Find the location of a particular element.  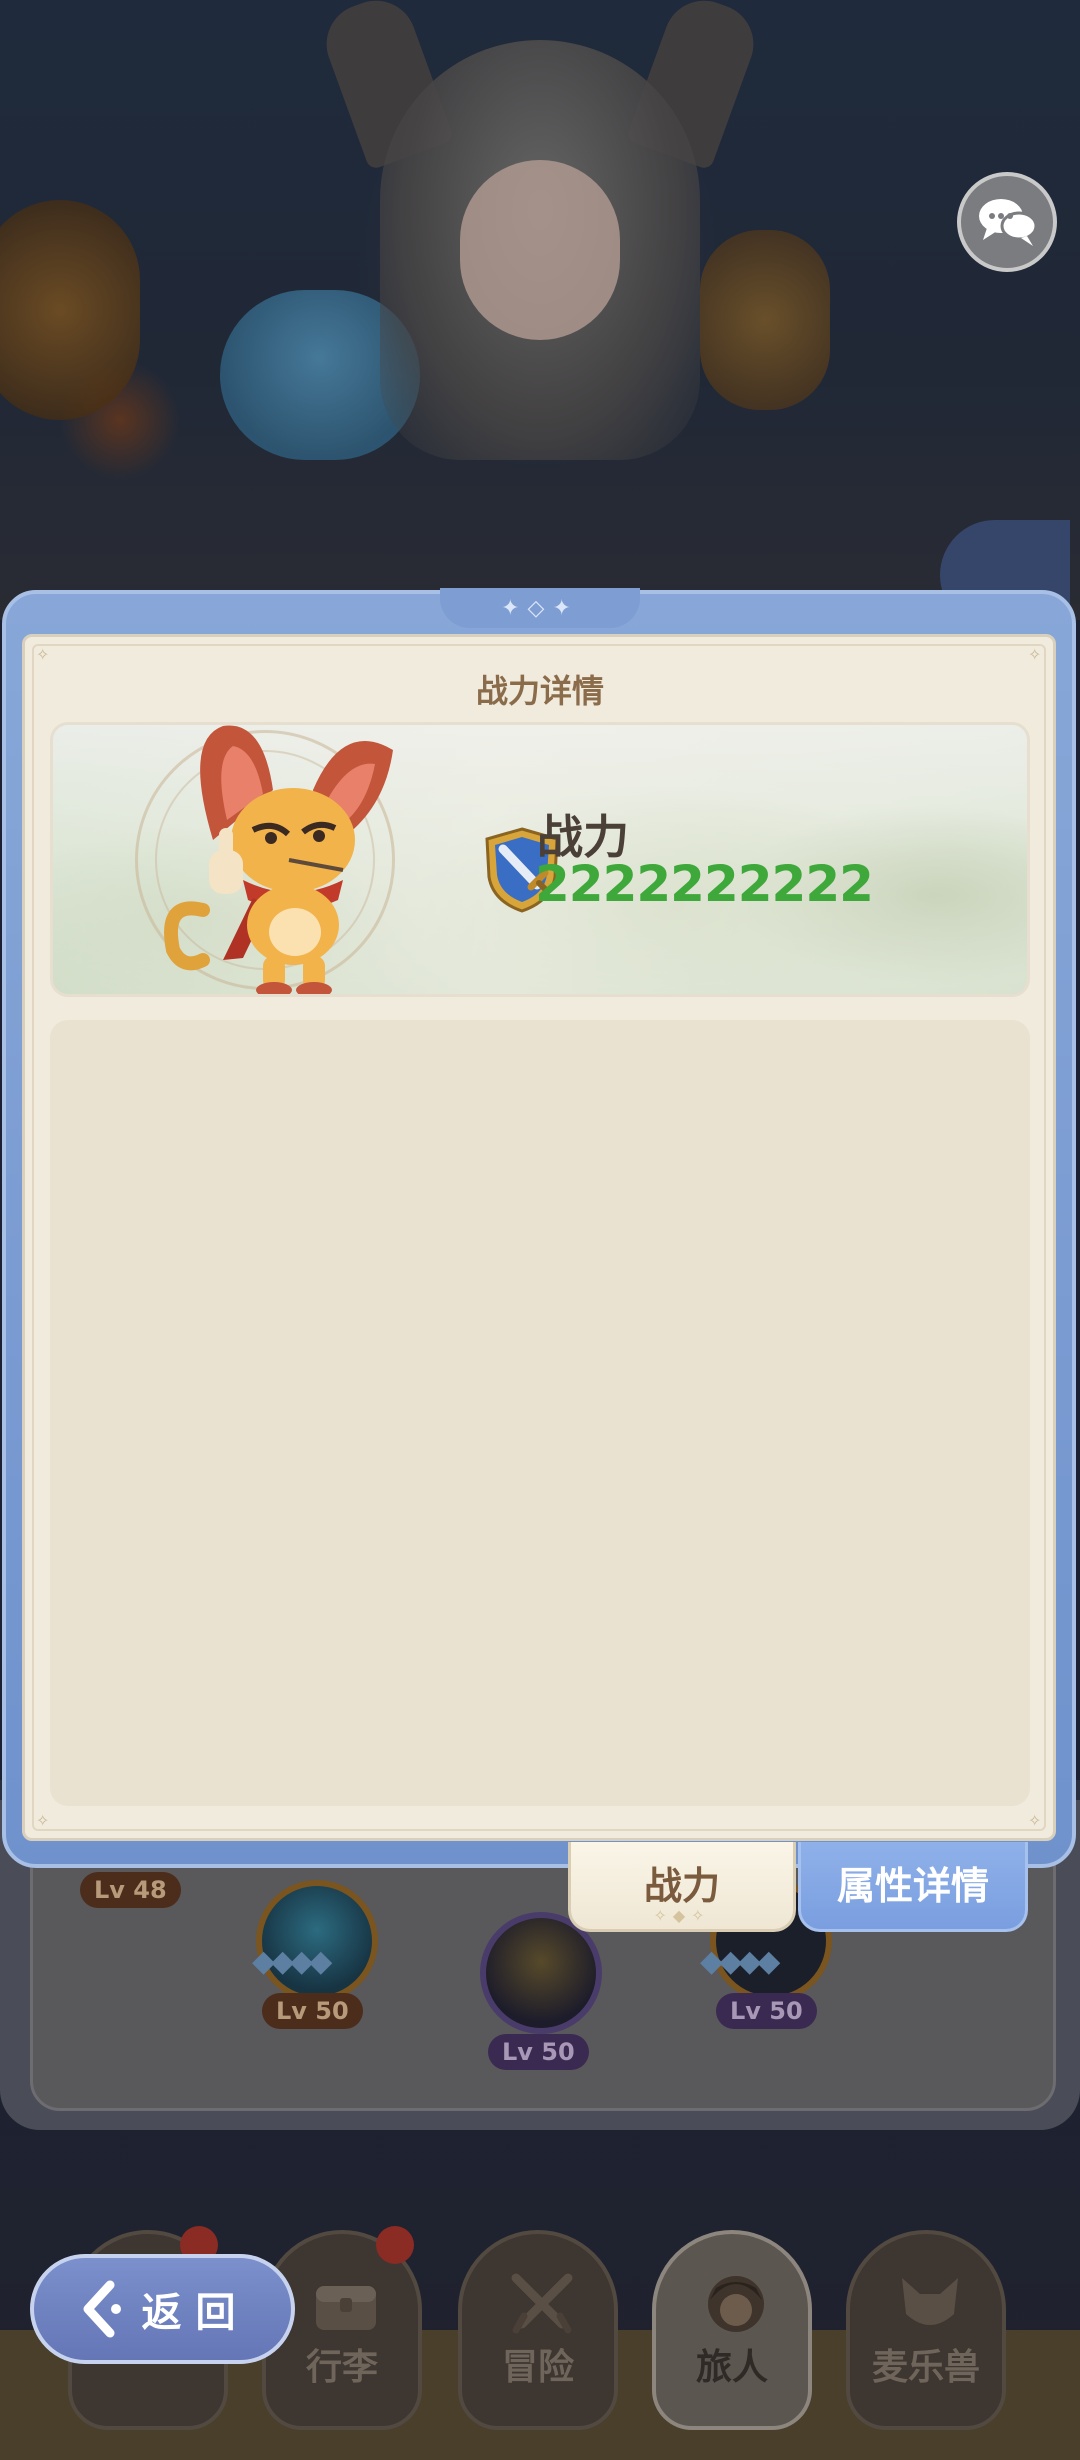

skill-node is located at coordinates (317, 1941).